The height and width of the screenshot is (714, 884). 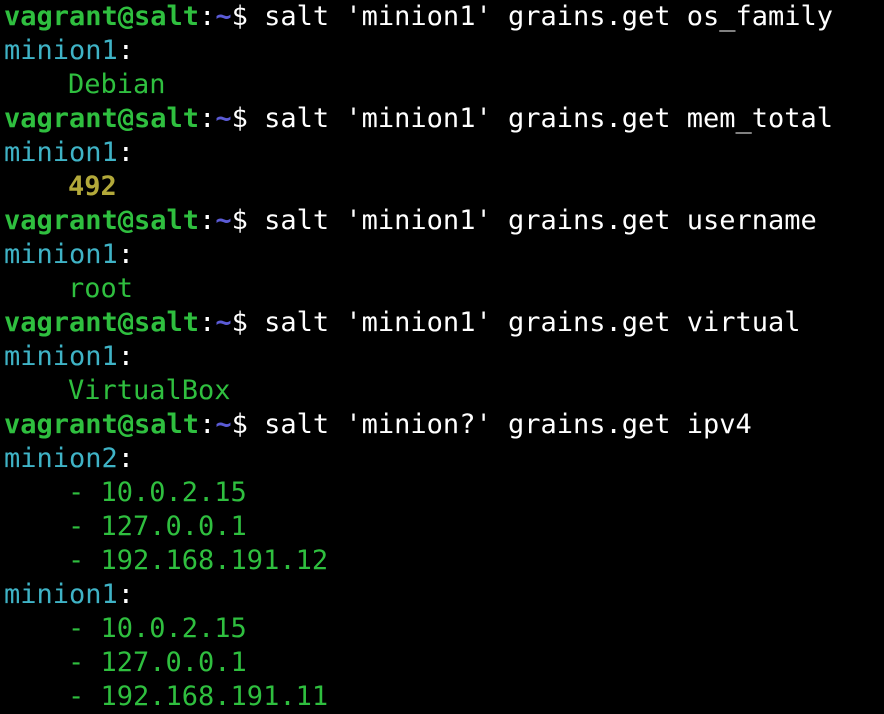 I want to click on command-text: salt 'minion1' grains.get os_family, so click(x=549, y=16).